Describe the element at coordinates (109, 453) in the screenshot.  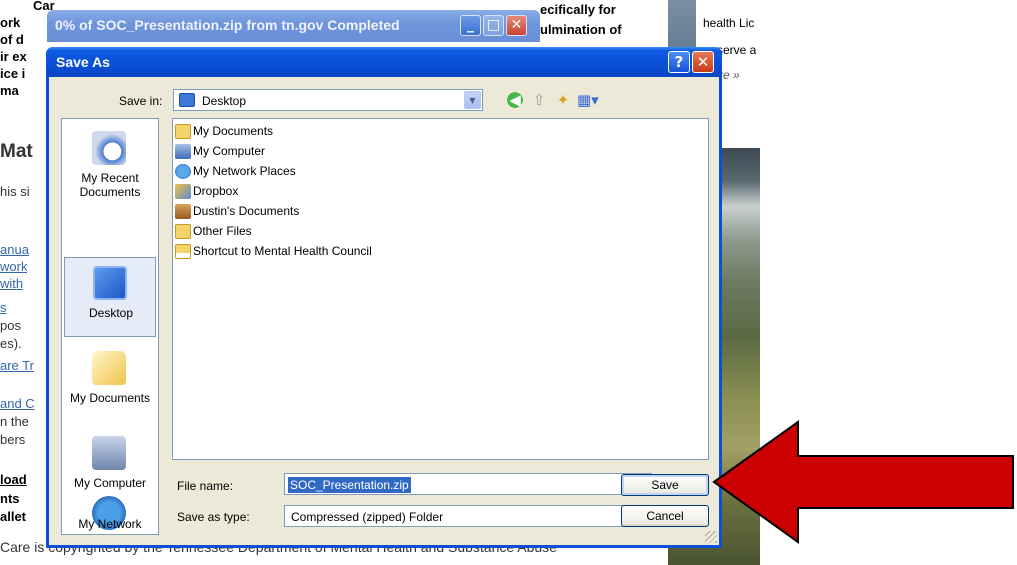
I see `my-computer-icon` at that location.